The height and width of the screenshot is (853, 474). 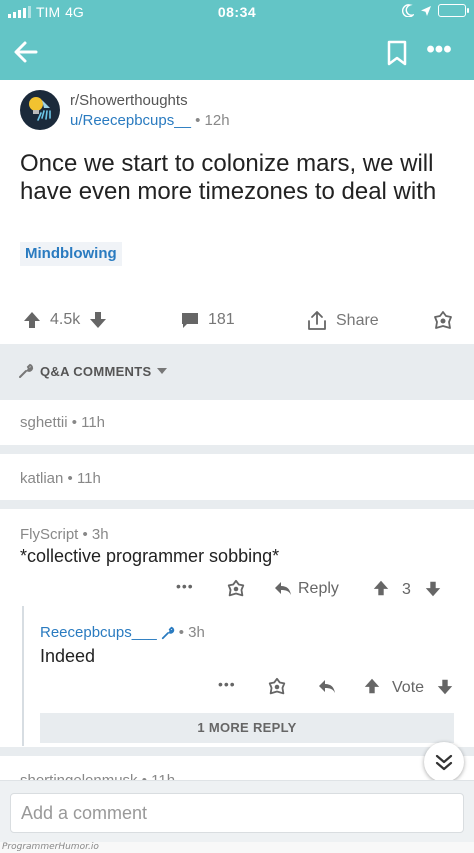 I want to click on reply-age: • 3h, so click(x=191, y=632).